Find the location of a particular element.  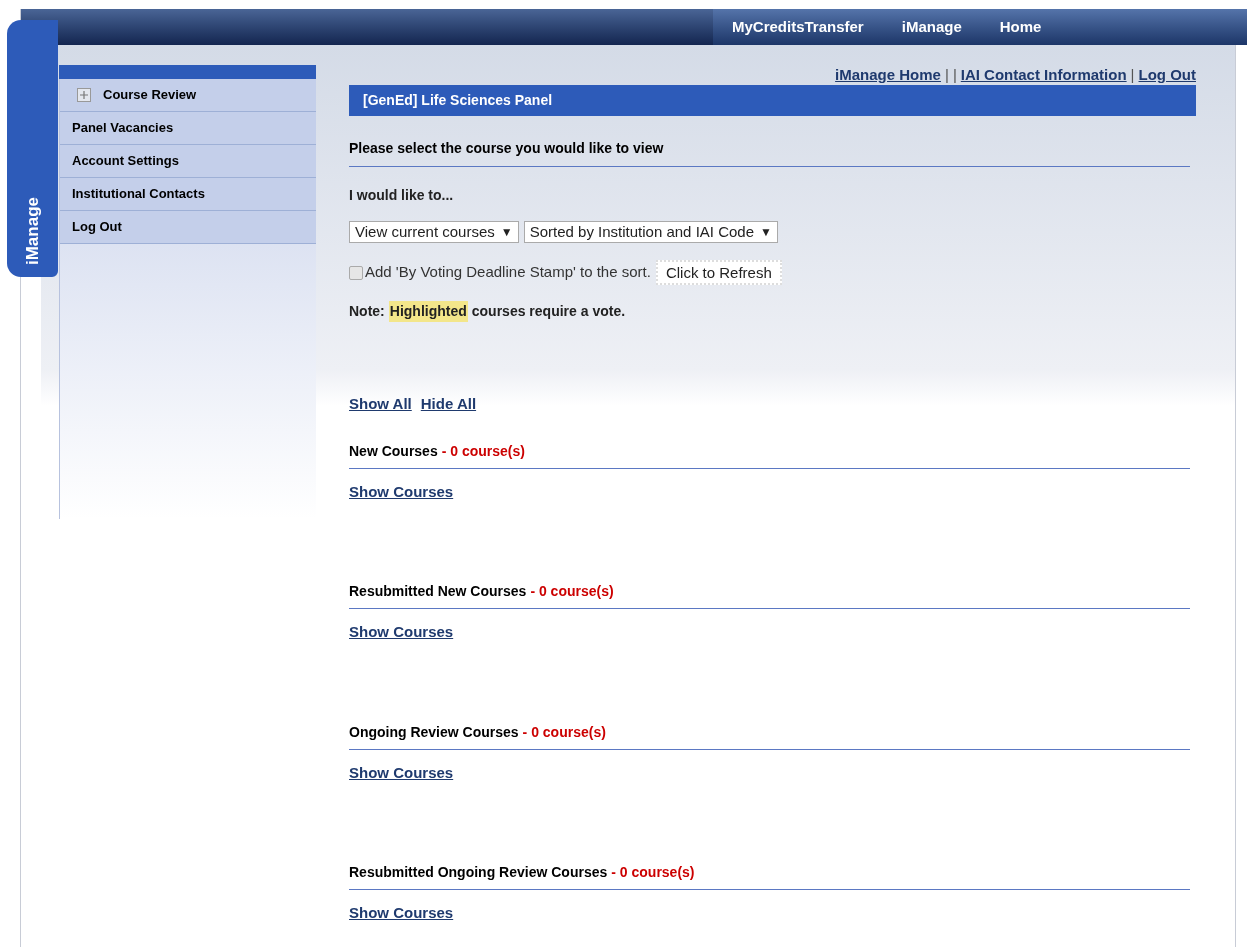

section-heading: Please select the course you would like to view is located at coordinates (506, 148).